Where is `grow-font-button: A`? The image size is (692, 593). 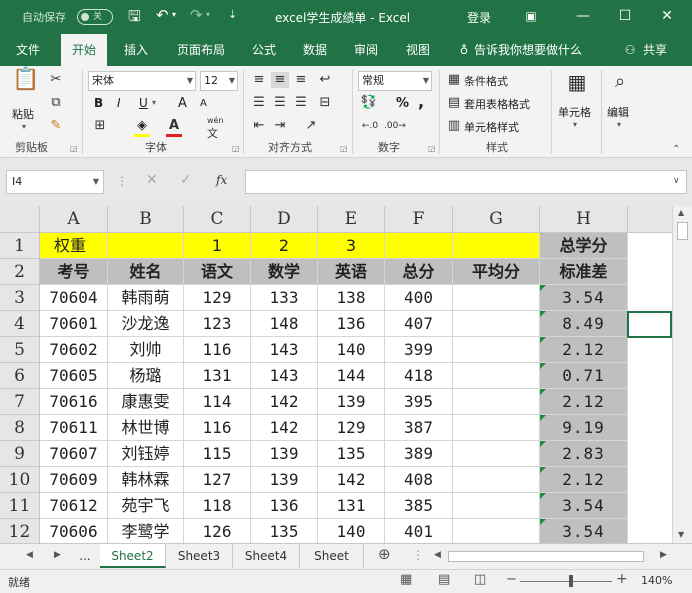 grow-font-button: A is located at coordinates (182, 103).